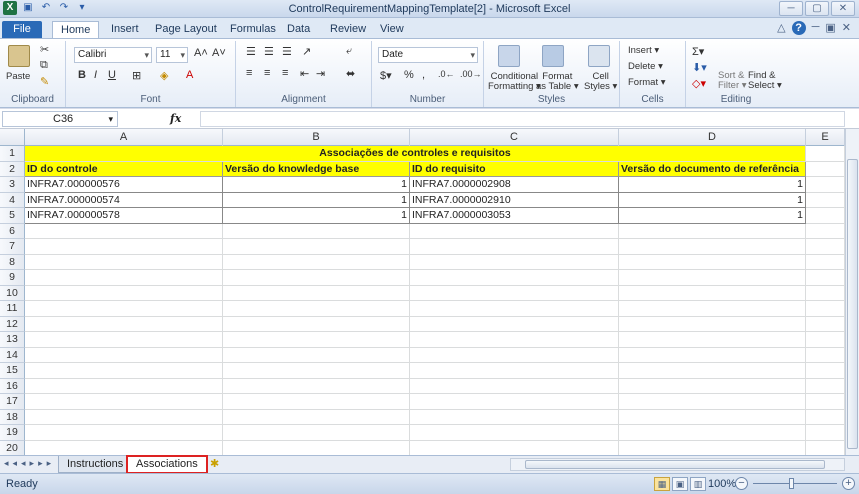 This screenshot has height=494, width=859. I want to click on column-header-b: B, so click(316, 137).